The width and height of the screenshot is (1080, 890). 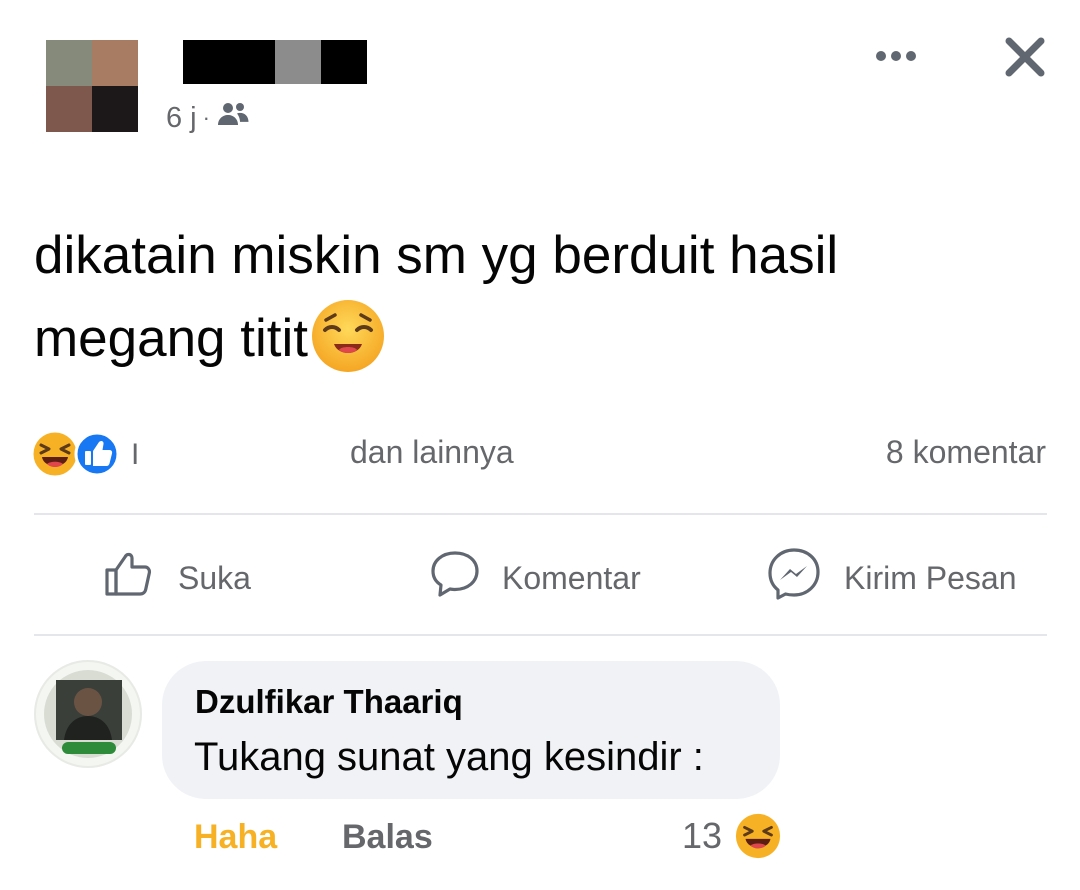 What do you see at coordinates (135, 454) in the screenshot?
I see `reactions-names-truncated: I` at bounding box center [135, 454].